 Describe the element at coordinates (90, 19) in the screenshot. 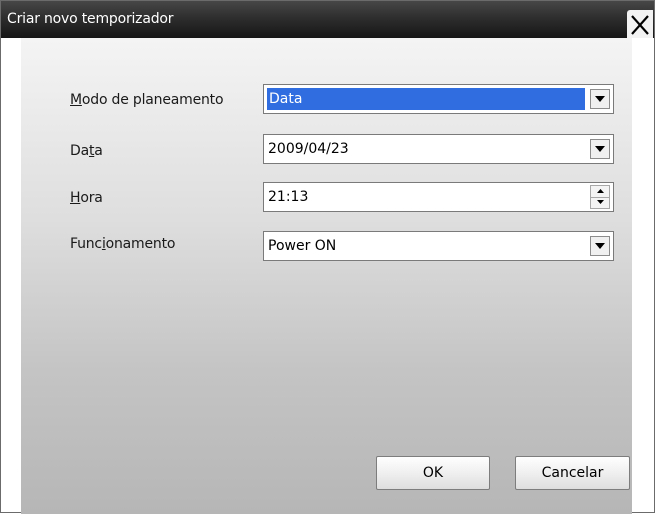

I see `window-title: Criar novo temporizador` at that location.